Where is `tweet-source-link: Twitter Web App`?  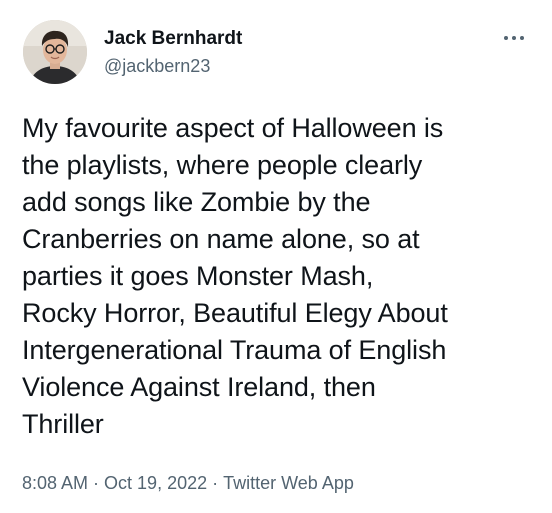 tweet-source-link: Twitter Web App is located at coordinates (288, 483).